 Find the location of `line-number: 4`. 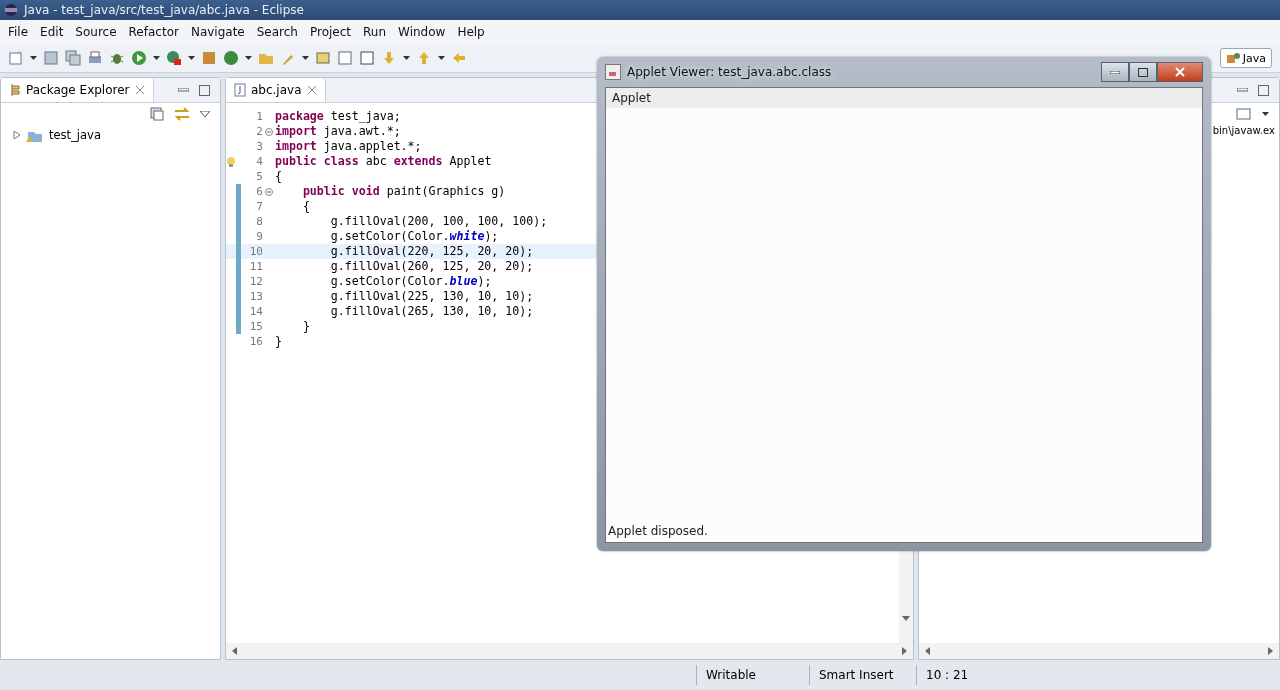

line-number: 4 is located at coordinates (259, 161).